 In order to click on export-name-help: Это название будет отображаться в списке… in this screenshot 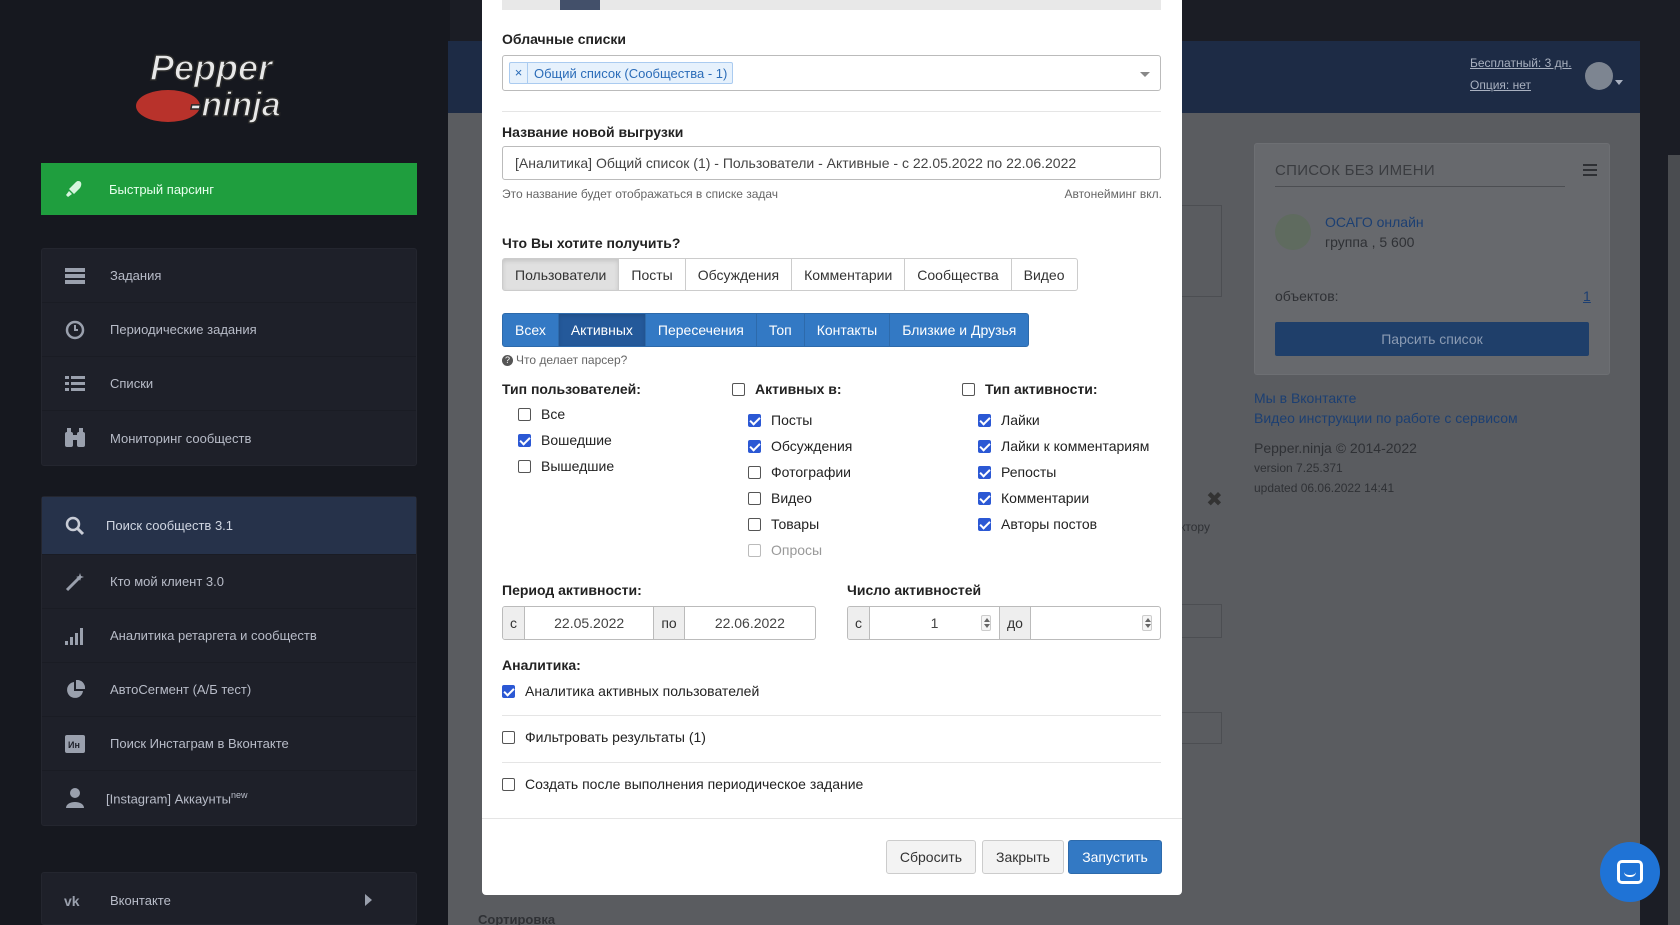, I will do `click(640, 194)`.